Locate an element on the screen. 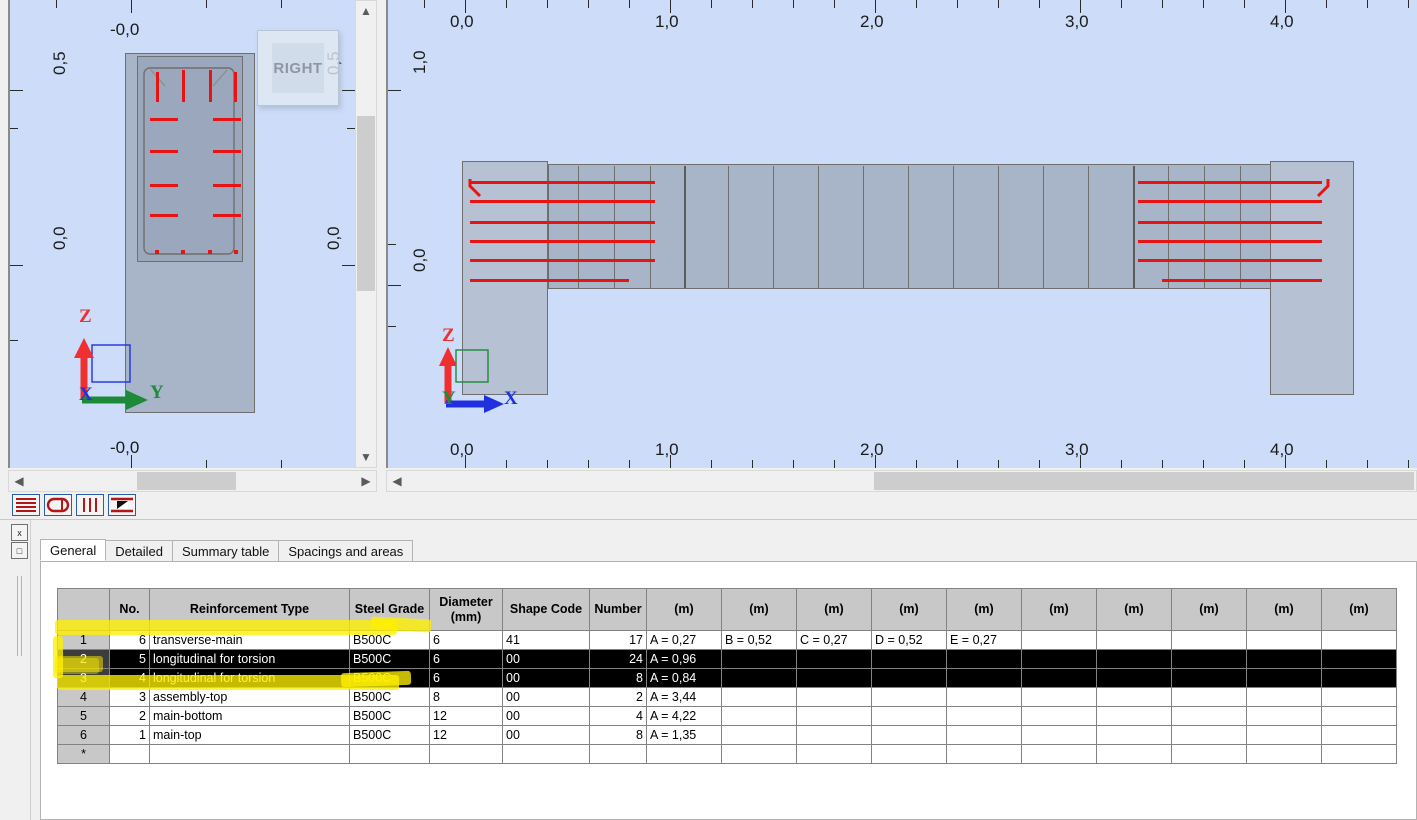 The height and width of the screenshot is (820, 1417). cell-diameter: 8 is located at coordinates (466, 697).